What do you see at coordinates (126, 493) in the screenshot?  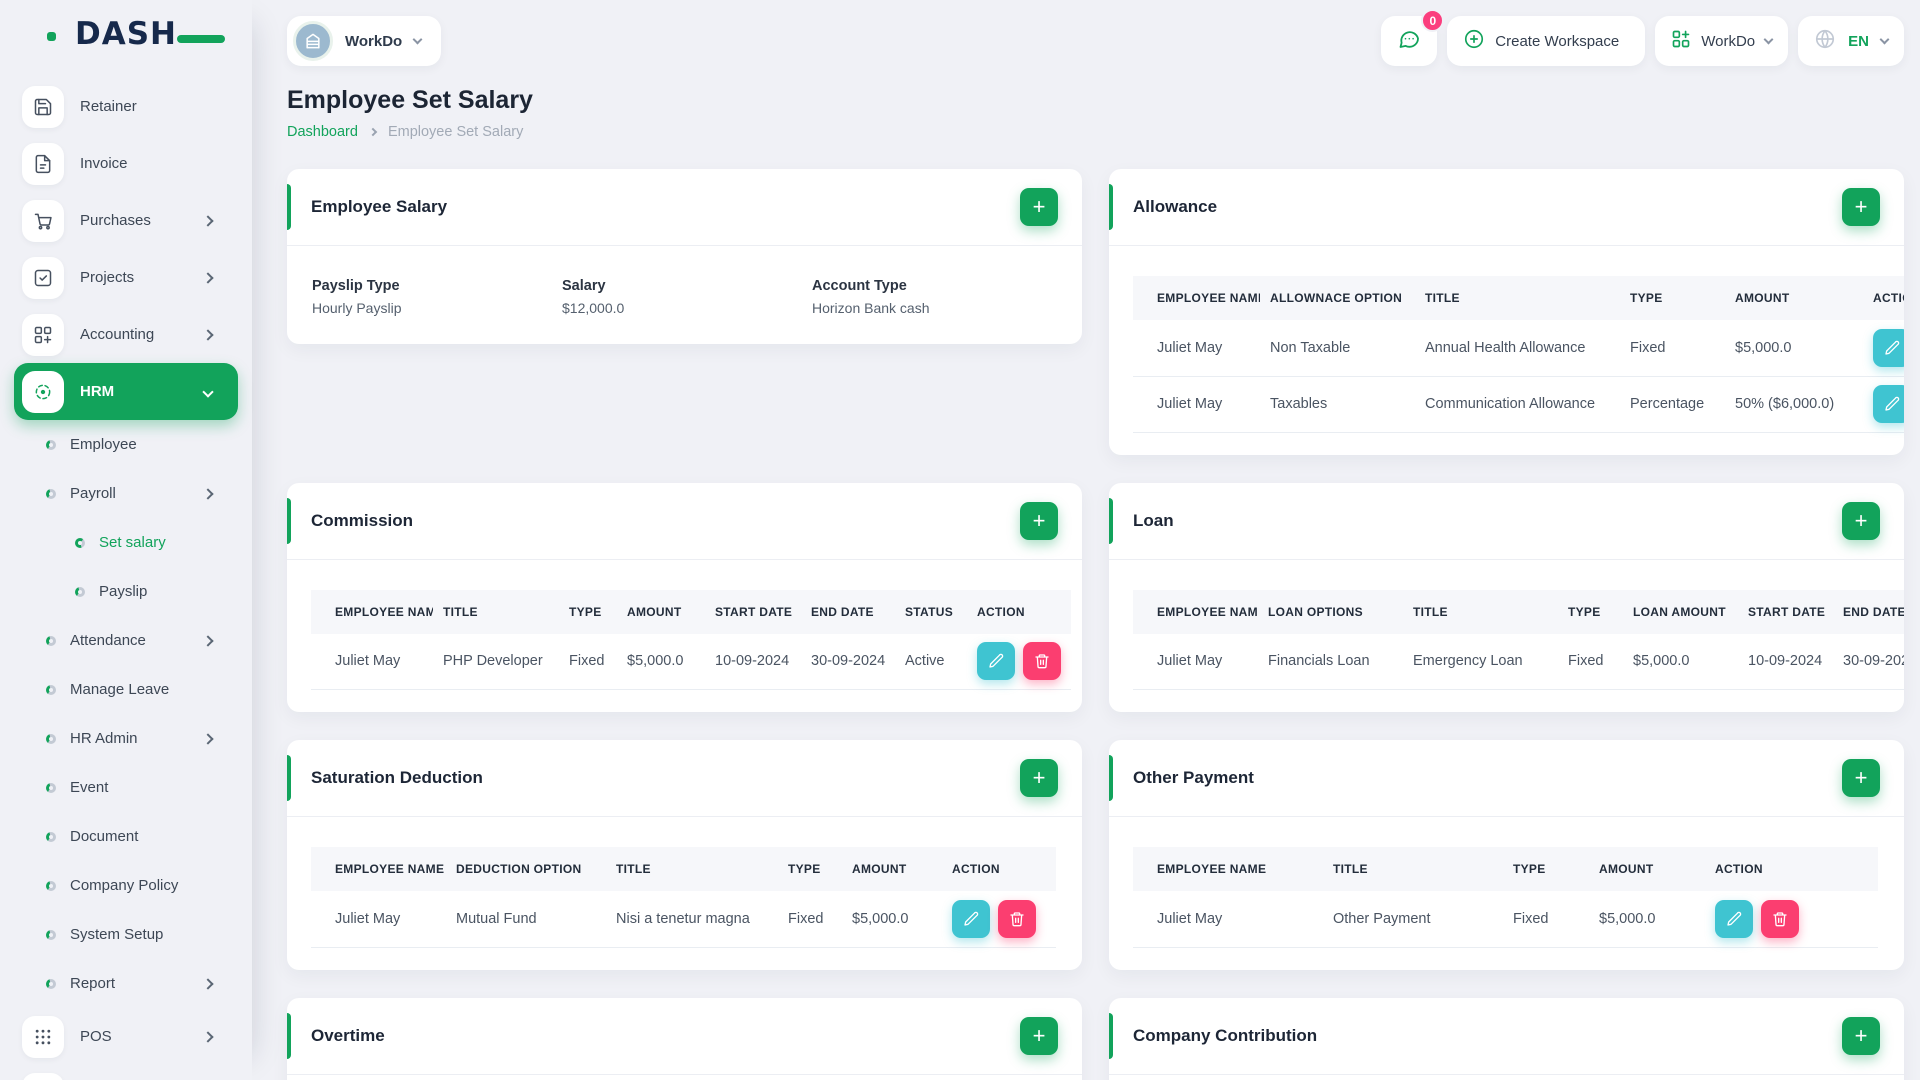 I see `sidebar-item-payroll: Payroll` at bounding box center [126, 493].